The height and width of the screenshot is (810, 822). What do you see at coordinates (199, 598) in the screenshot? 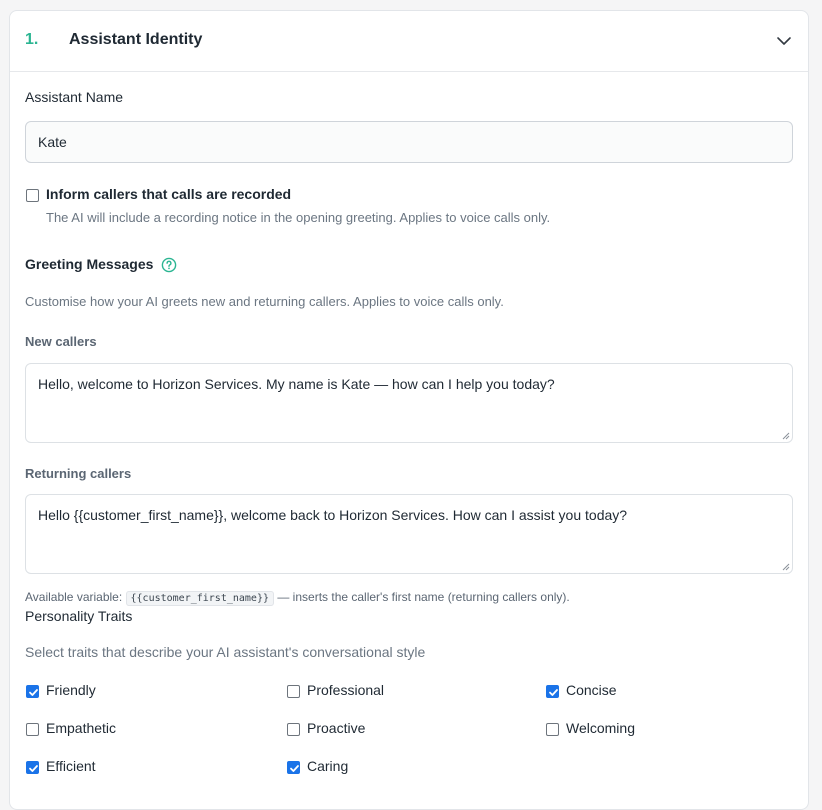
I see `variable-code: {{customer_first_name}}` at bounding box center [199, 598].